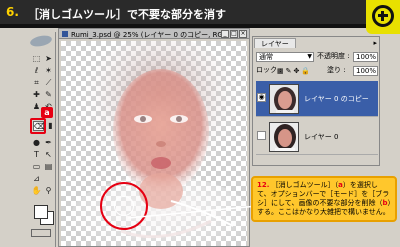  What do you see at coordinates (48, 71) in the screenshot?
I see `magic-wand-tool-icon: ✶` at bounding box center [48, 71].